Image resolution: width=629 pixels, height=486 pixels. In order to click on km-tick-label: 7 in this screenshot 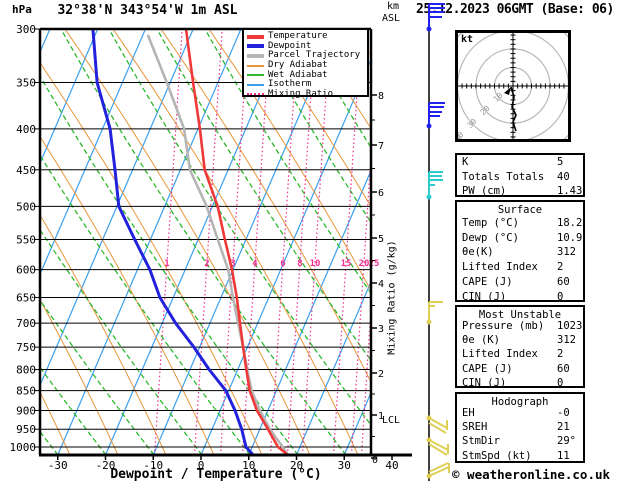, I will do `click(381, 146)`.